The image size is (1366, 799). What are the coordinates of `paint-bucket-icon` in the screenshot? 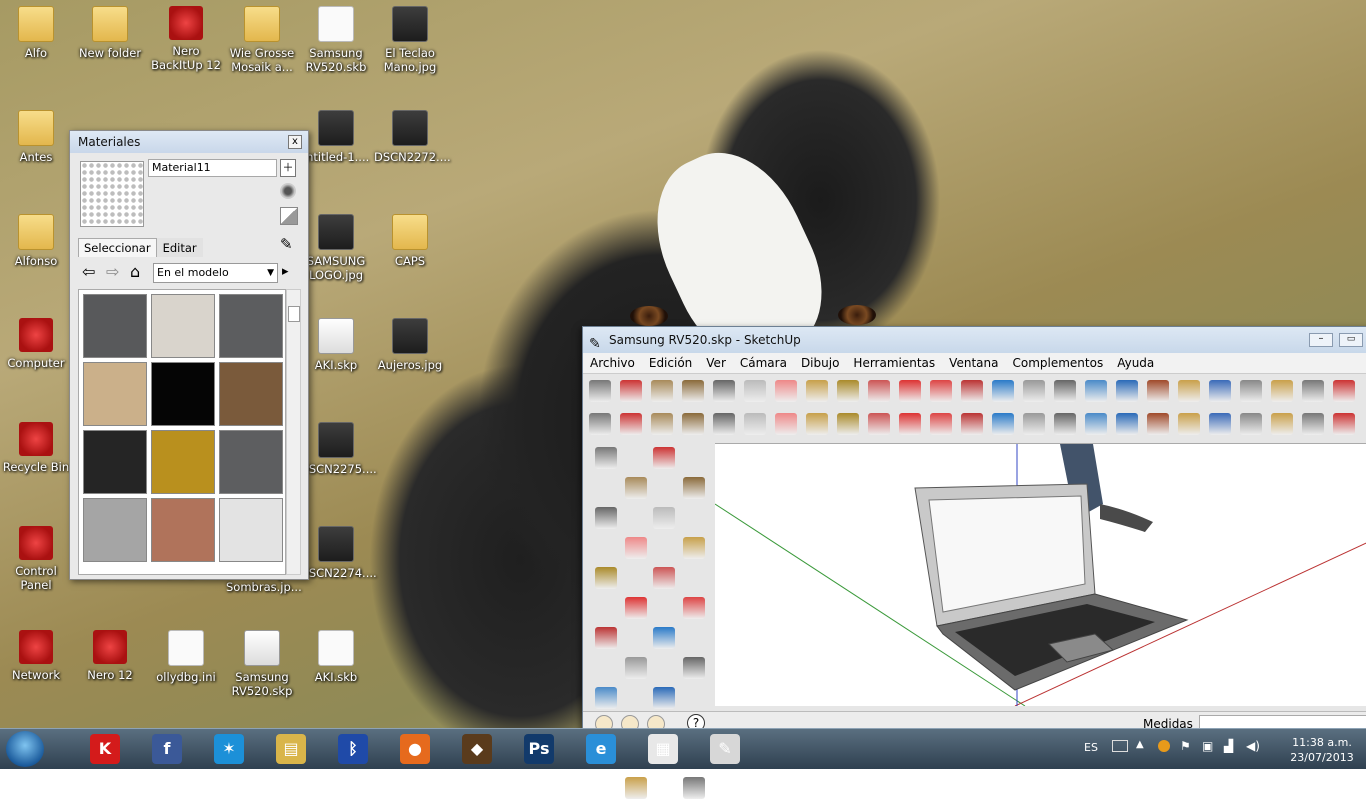 It's located at (848, 391).